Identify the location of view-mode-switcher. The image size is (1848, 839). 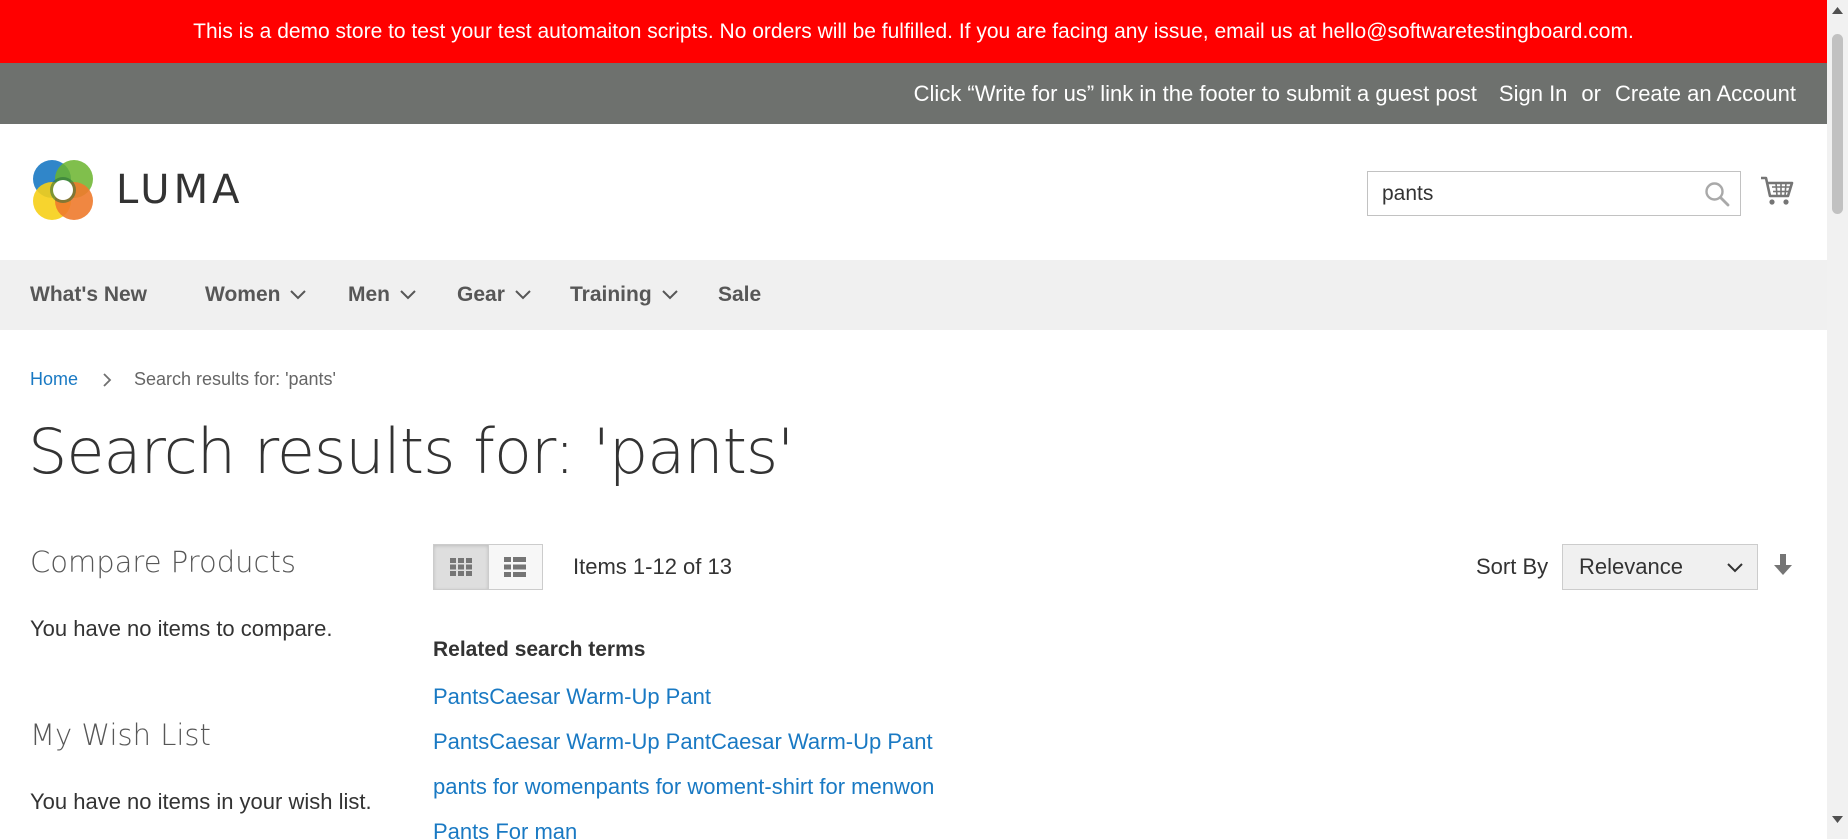
(488, 567).